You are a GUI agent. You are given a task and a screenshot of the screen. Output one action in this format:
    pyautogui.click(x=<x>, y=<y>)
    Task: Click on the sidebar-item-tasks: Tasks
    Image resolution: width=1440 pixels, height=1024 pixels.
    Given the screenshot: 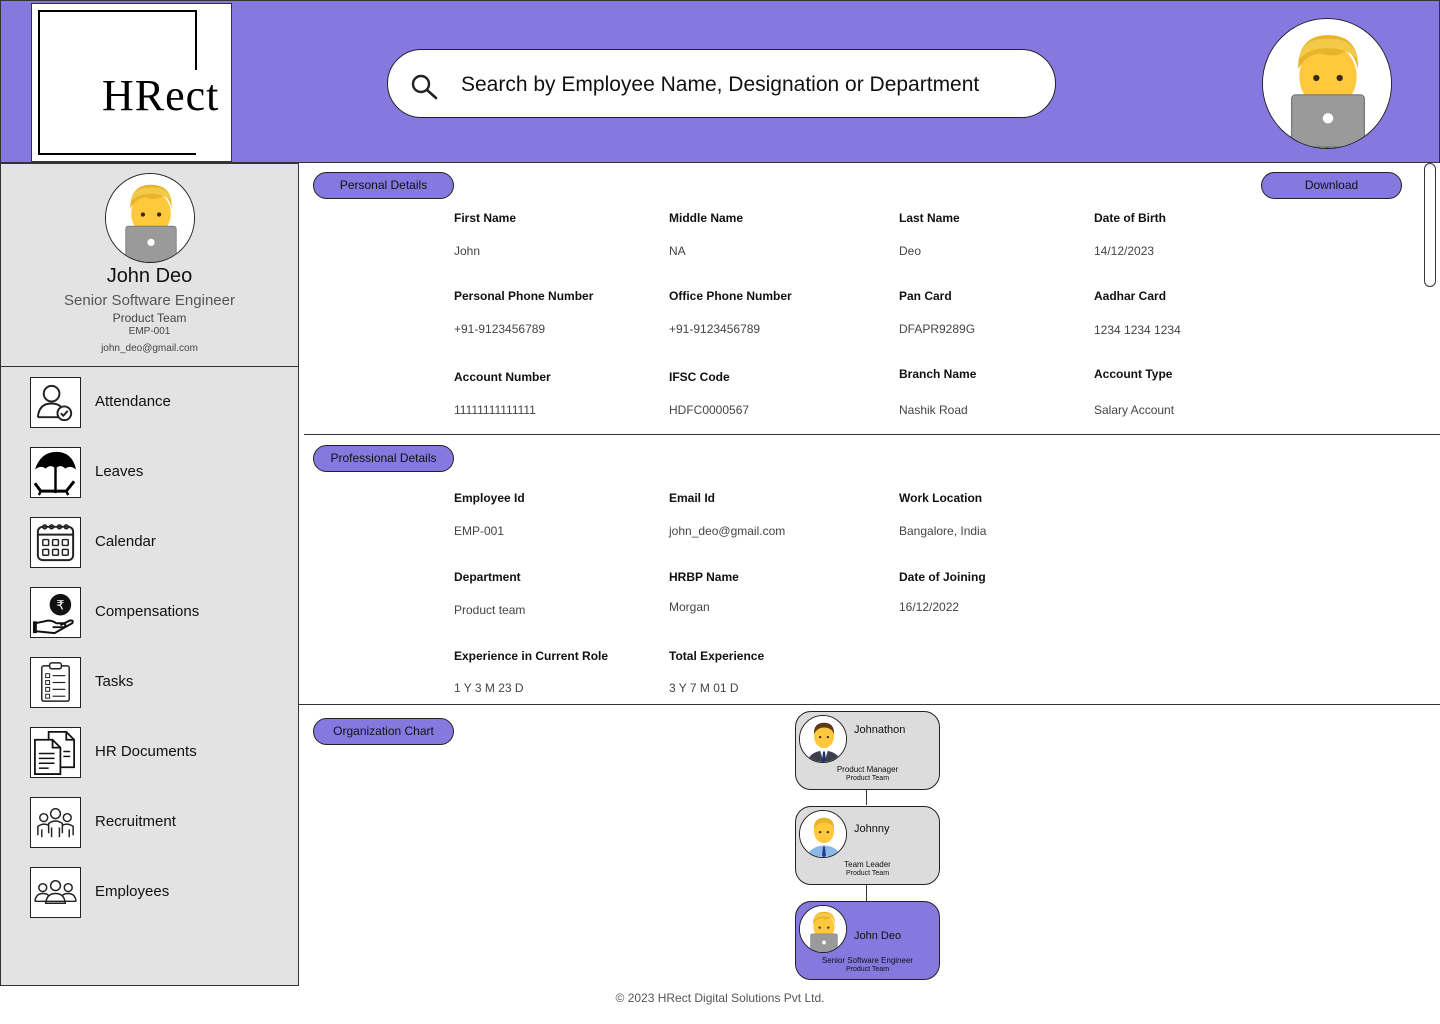 What is the action you would take?
    pyautogui.click(x=160, y=683)
    